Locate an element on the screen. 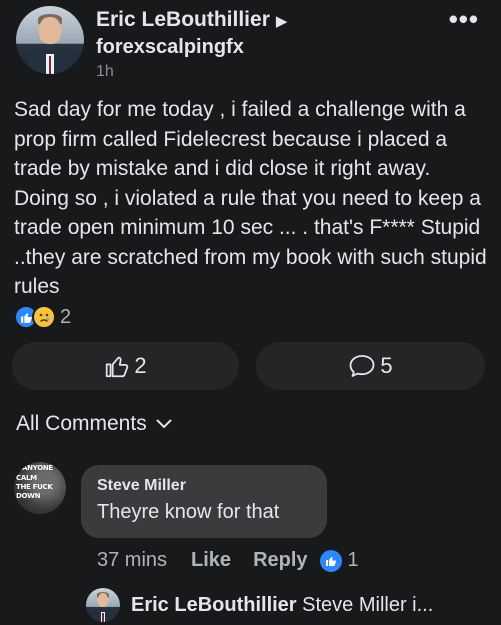 Image resolution: width=501 pixels, height=625 pixels. comment-actions: 37 mins Like Reply 1 is located at coordinates (228, 560).